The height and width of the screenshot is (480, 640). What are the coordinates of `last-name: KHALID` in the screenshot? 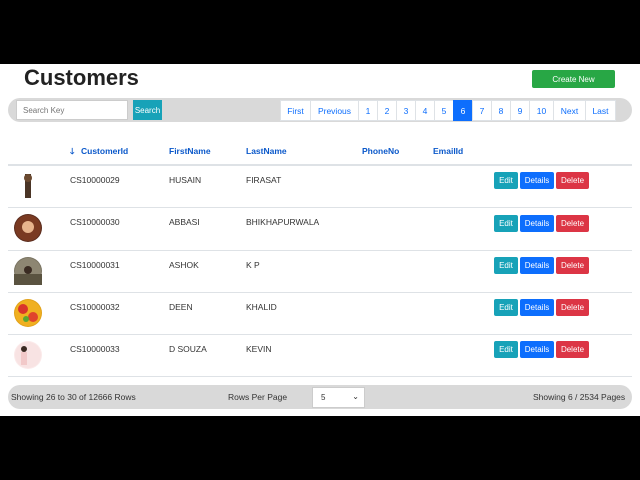 It's located at (261, 307).